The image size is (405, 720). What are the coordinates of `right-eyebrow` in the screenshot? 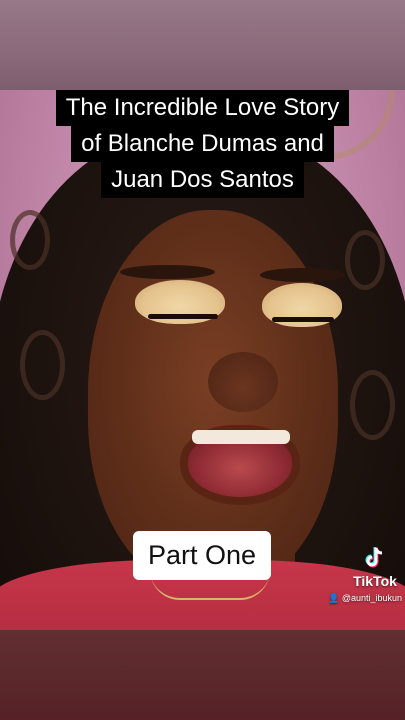 It's located at (302, 275).